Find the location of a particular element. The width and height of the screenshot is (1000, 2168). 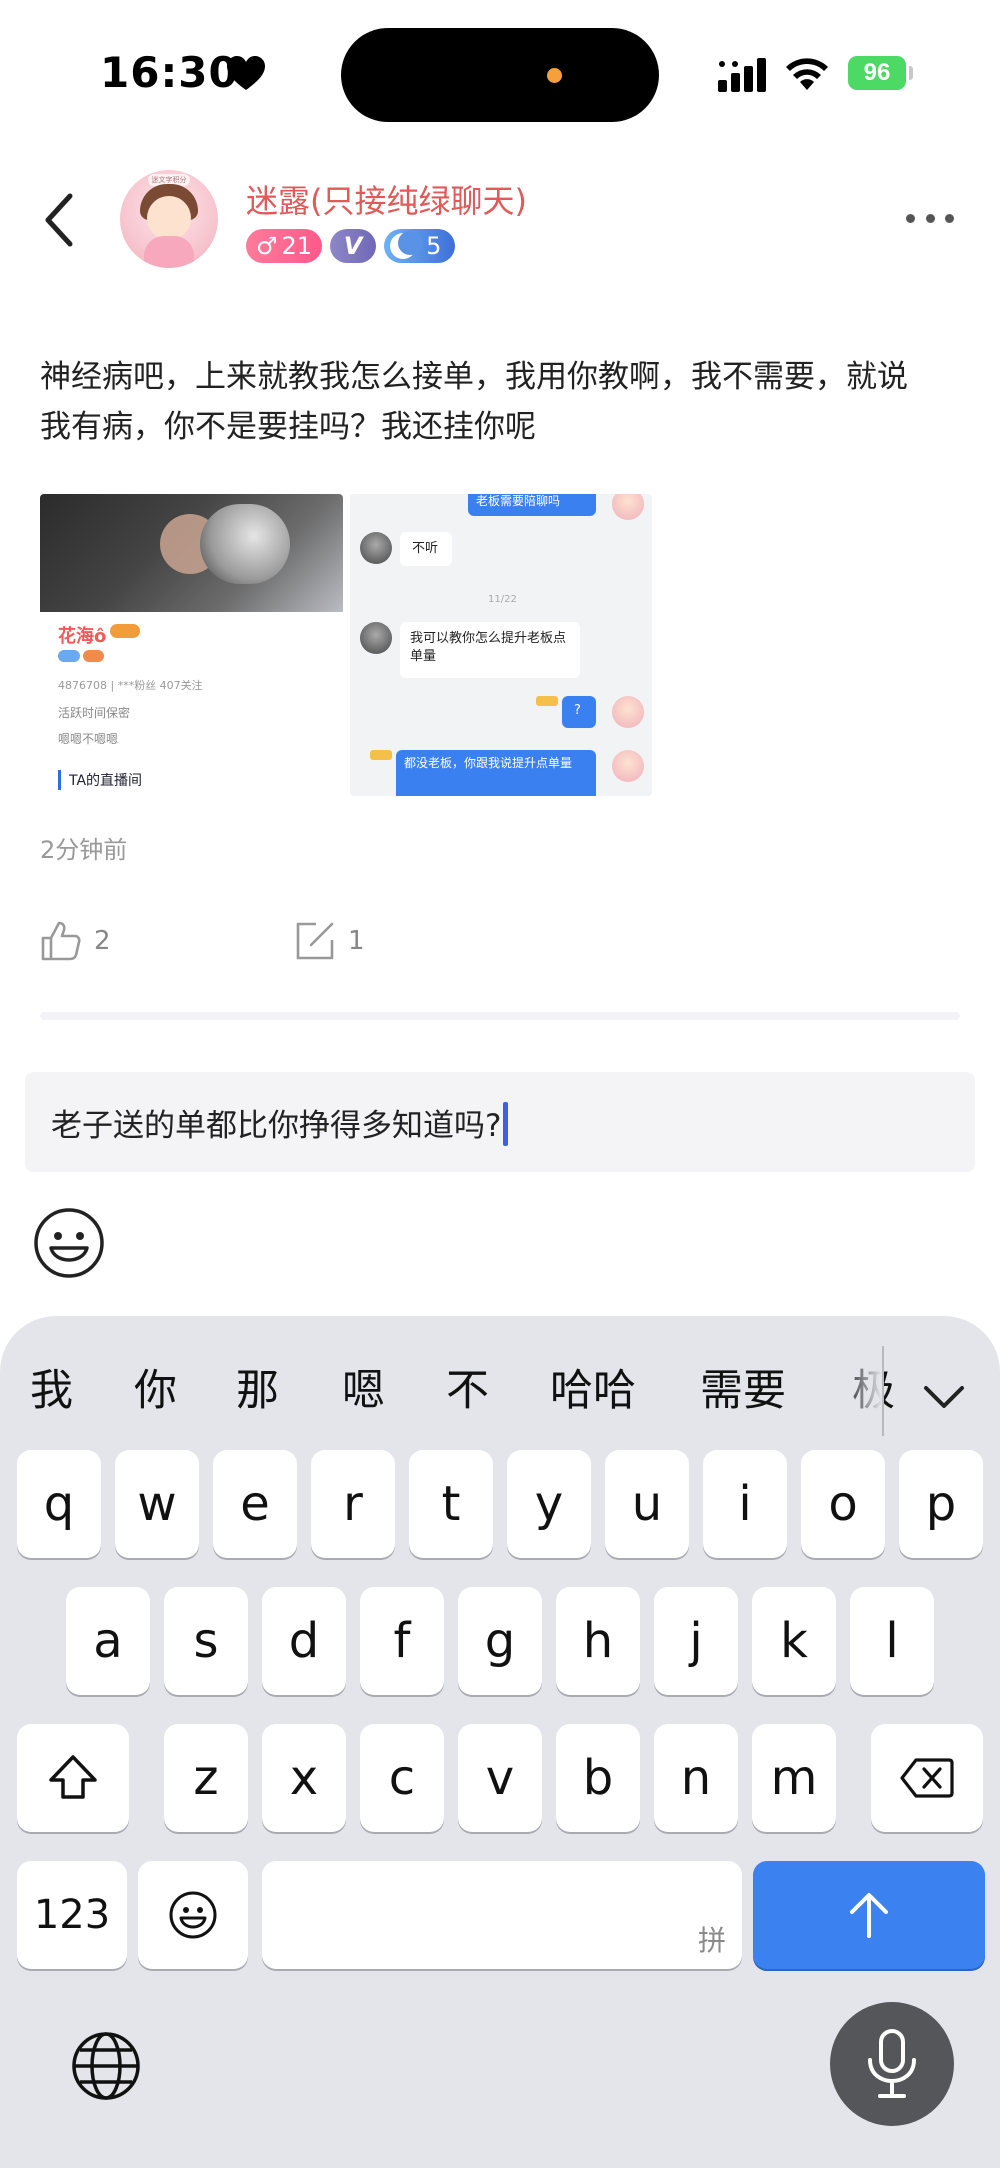

key-x: x is located at coordinates (304, 1778).